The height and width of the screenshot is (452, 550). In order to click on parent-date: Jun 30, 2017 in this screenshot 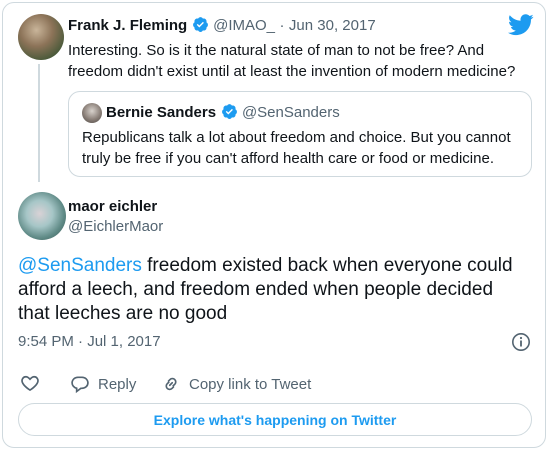, I will do `click(332, 25)`.